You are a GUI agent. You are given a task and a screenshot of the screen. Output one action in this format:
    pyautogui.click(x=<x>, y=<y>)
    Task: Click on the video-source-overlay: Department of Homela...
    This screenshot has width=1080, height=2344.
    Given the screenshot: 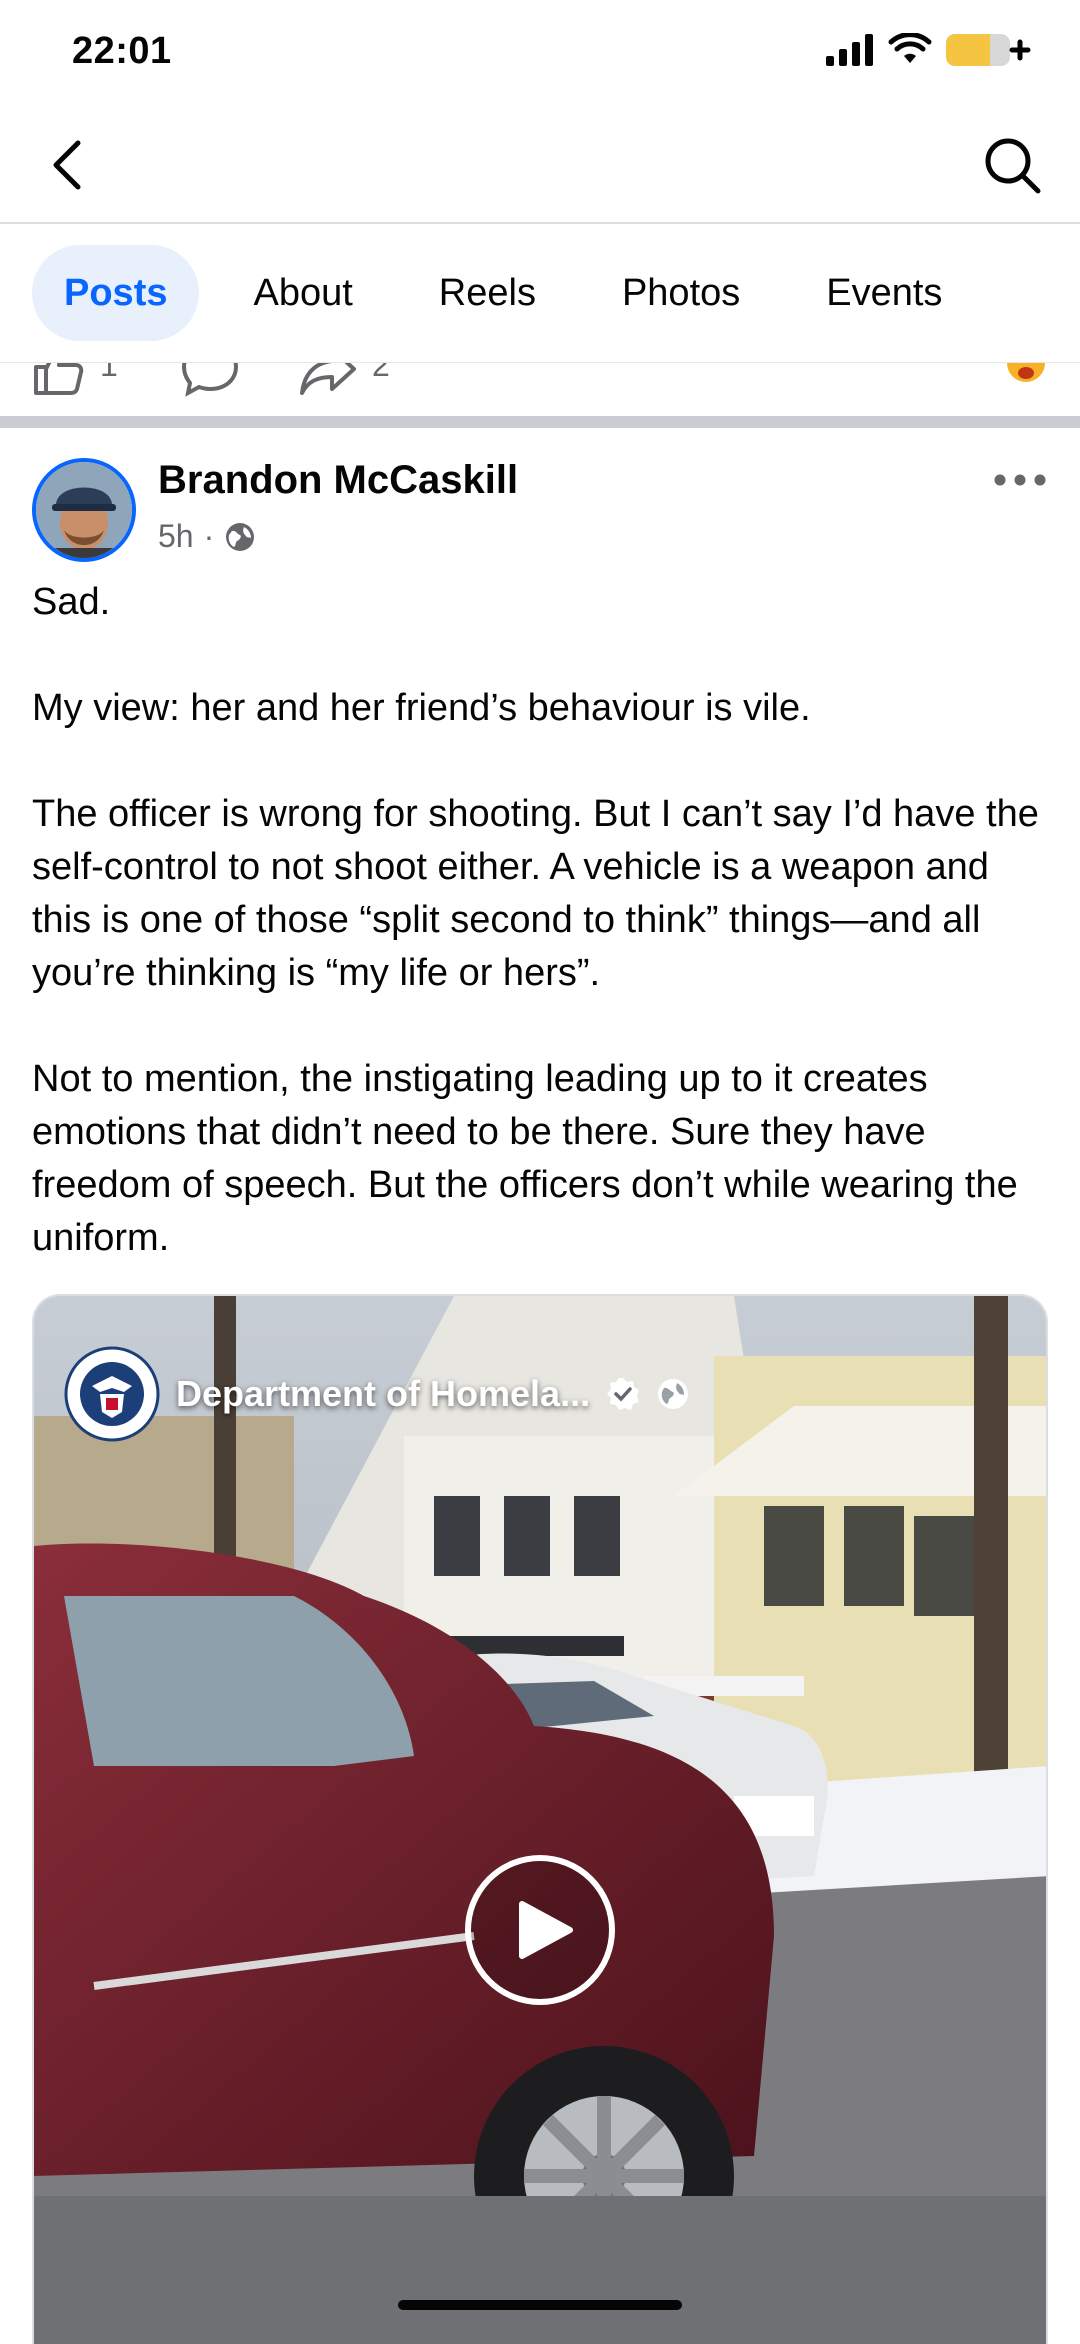 What is the action you would take?
    pyautogui.click(x=377, y=1394)
    